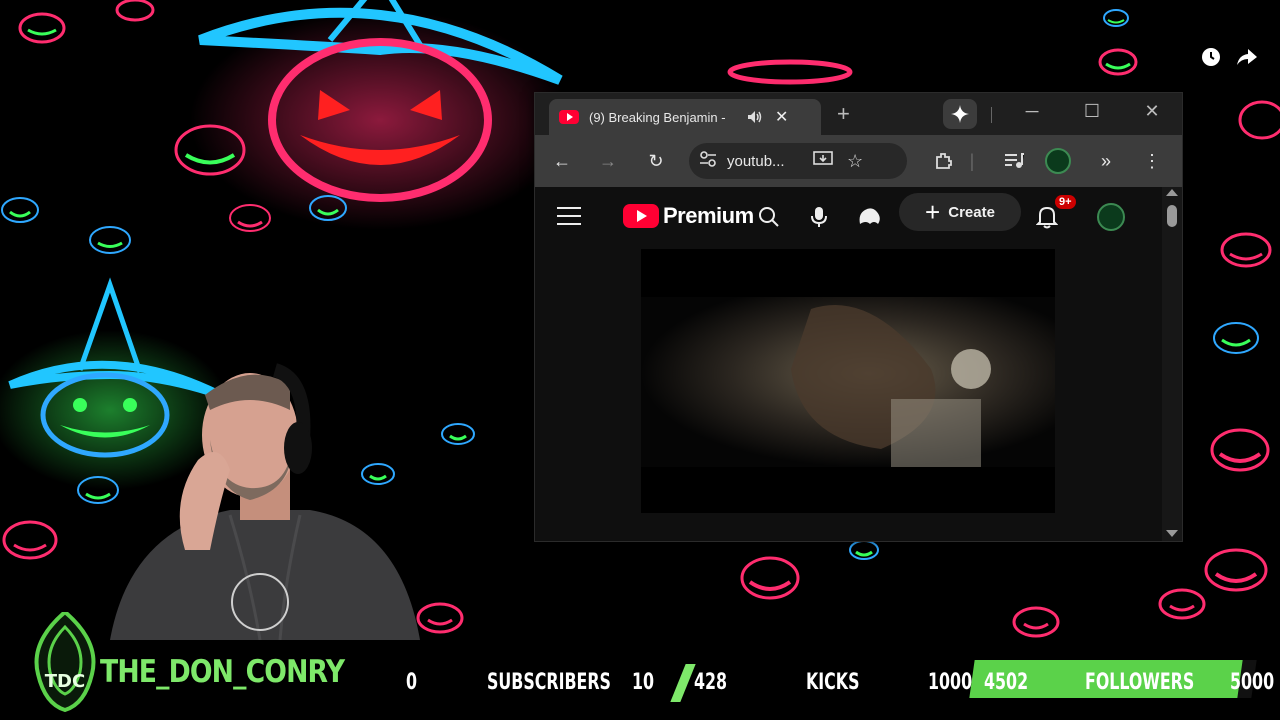  What do you see at coordinates (1172, 192) in the screenshot?
I see `scroll-up-arrow-icon` at bounding box center [1172, 192].